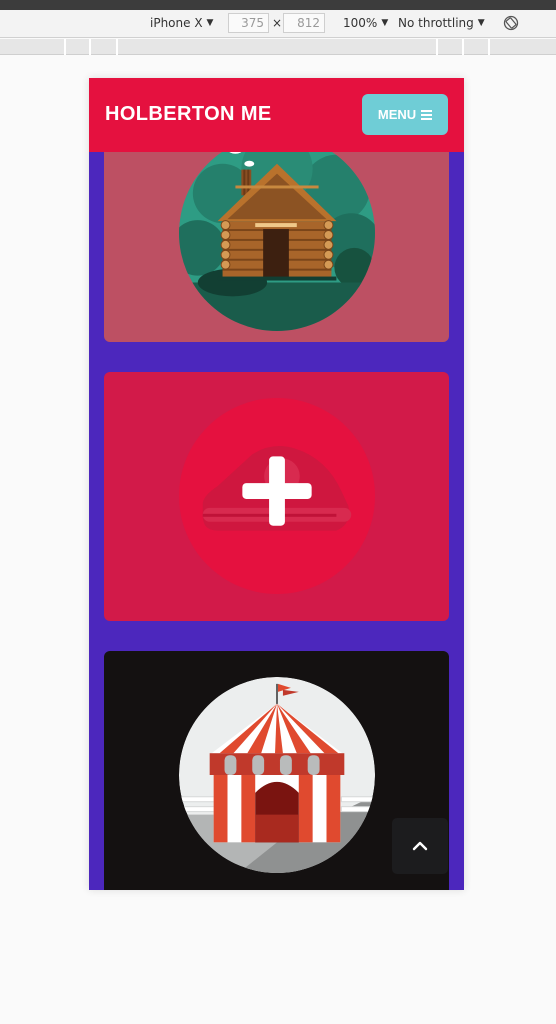 This screenshot has width=556, height=1024. What do you see at coordinates (436, 23) in the screenshot?
I see `throttling-select-label: No throttling` at bounding box center [436, 23].